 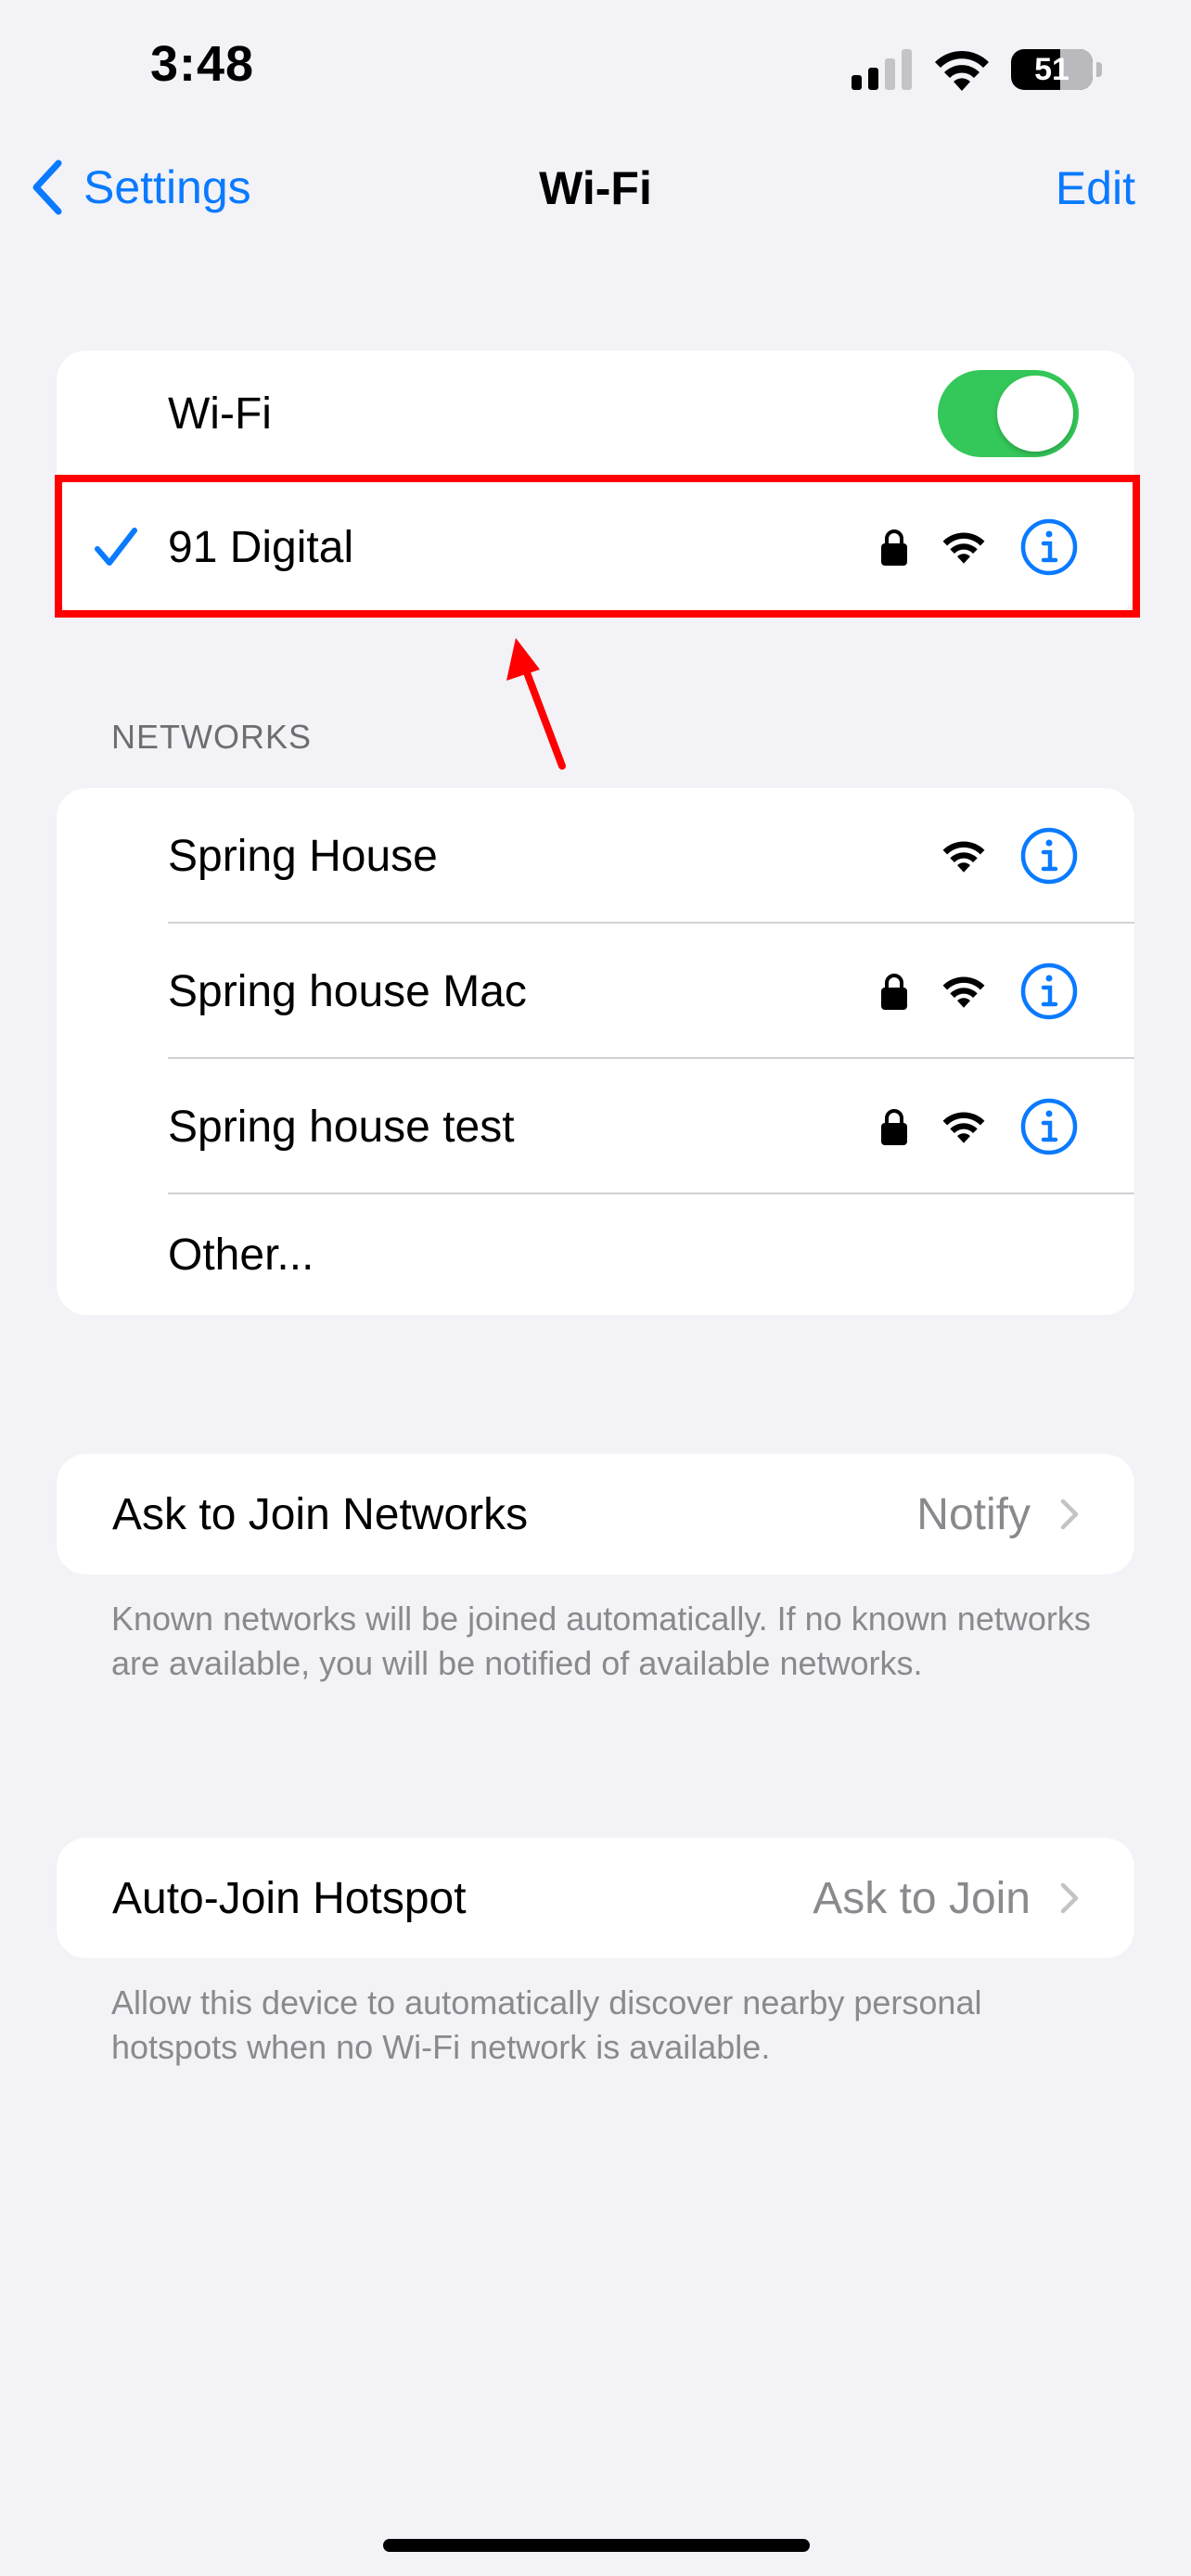 I want to click on ask-to-join-card: Ask to Join Networks Notify, so click(x=595, y=1514).